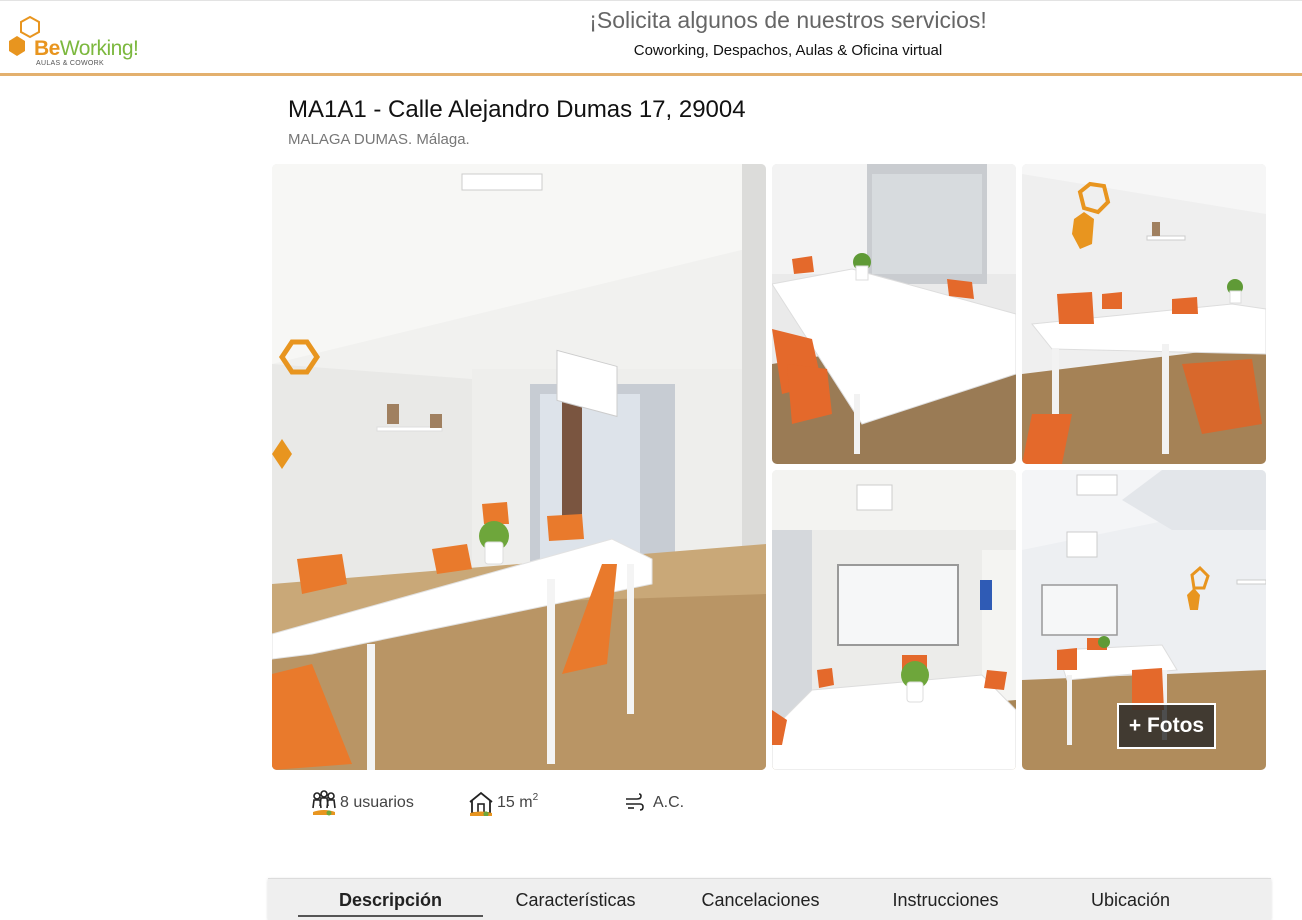 This screenshot has width=1302, height=920. I want to click on promo-title: ¡Solicita algunos de nuestros servicios!, so click(788, 20).